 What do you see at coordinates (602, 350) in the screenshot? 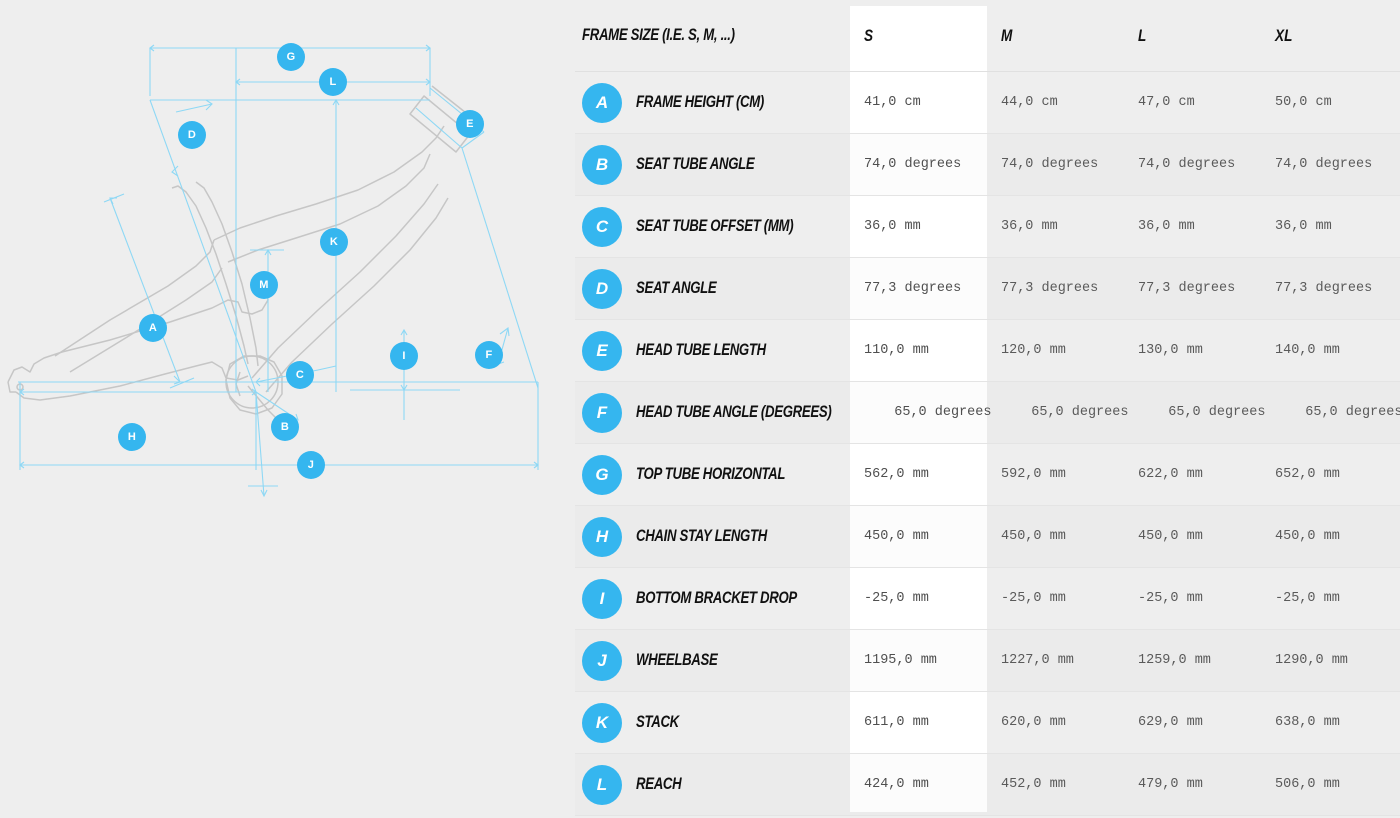
I see `row-badge-e: E` at bounding box center [602, 350].